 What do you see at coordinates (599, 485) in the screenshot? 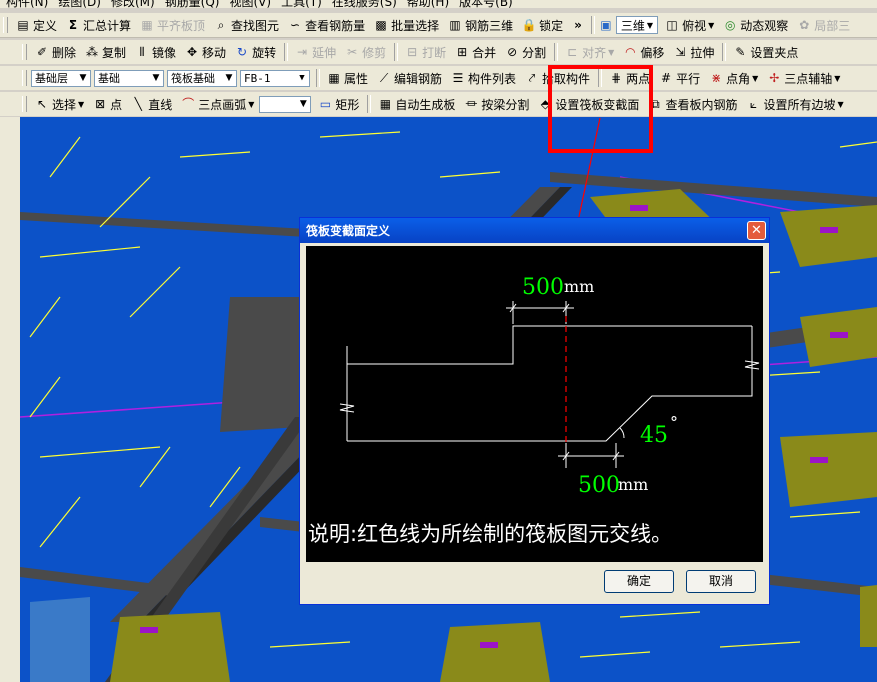
I see `dim-bottom-value: 500` at bounding box center [599, 485].